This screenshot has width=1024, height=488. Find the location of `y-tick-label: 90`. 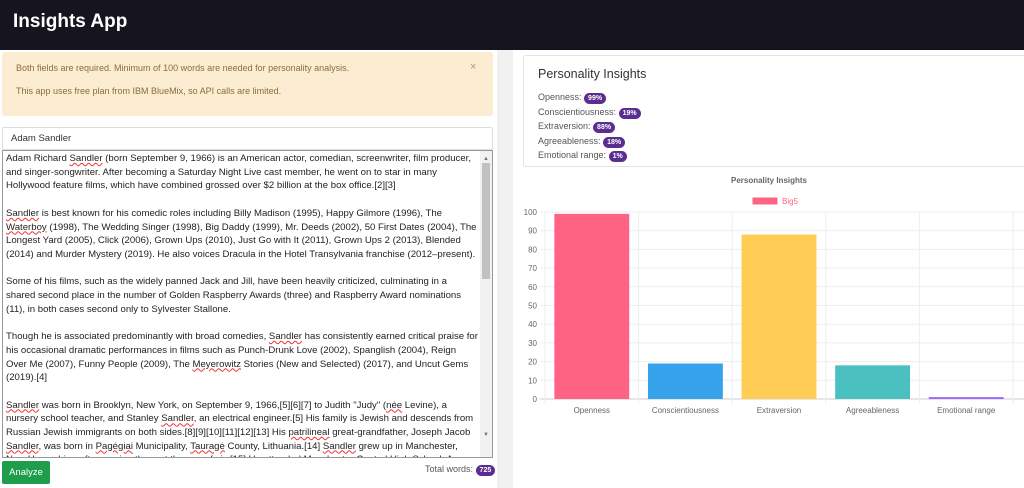

y-tick-label: 90 is located at coordinates (532, 231).